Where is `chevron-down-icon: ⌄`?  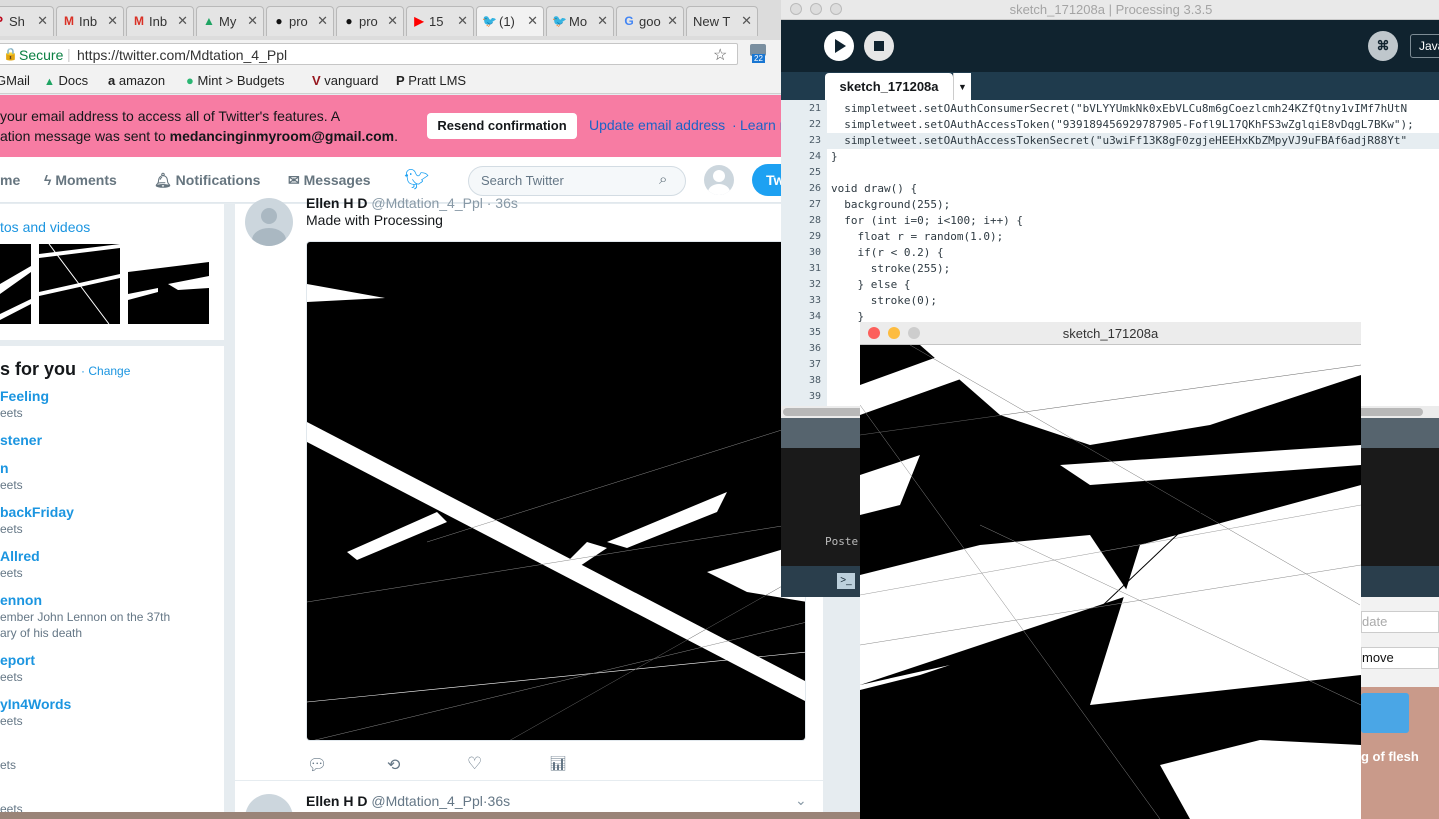
chevron-down-icon: ⌄ is located at coordinates (801, 800).